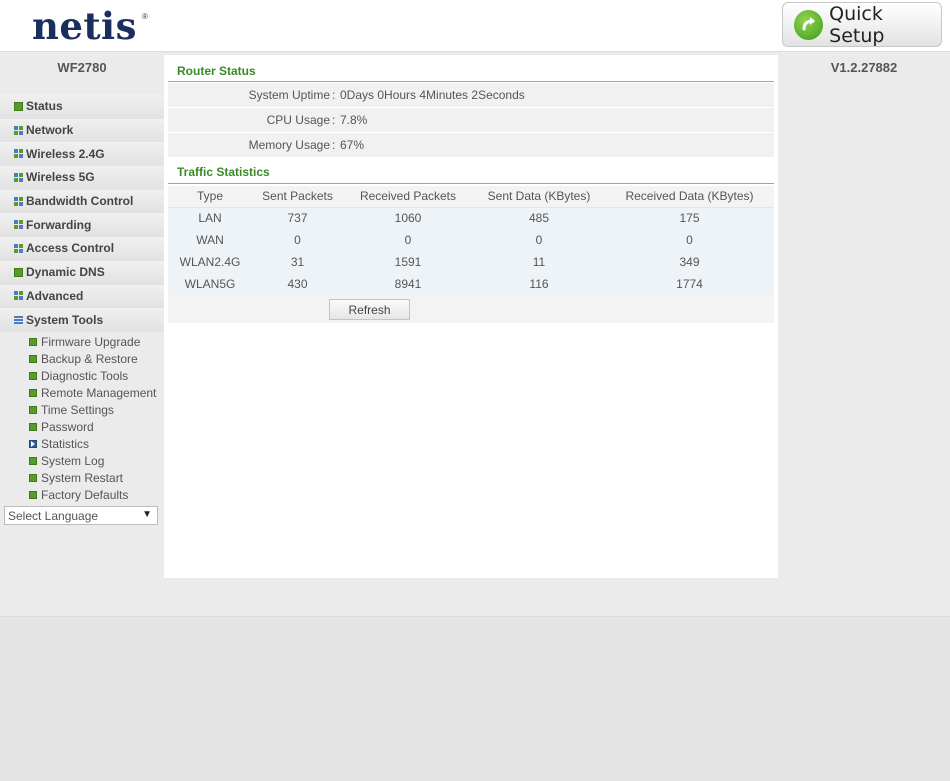 This screenshot has width=950, height=781. I want to click on sidebar-item-label: Status, so click(44, 106).